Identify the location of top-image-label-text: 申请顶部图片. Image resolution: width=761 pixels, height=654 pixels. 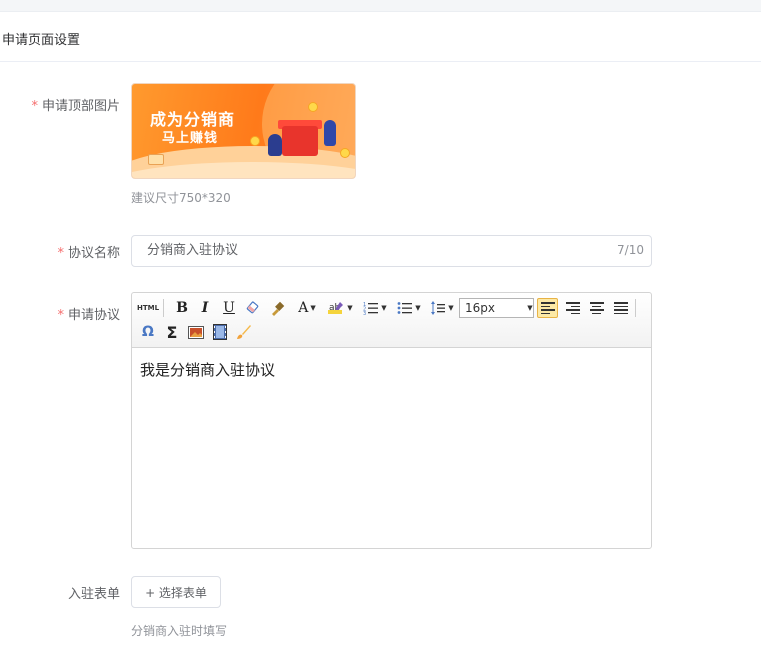
(80, 106).